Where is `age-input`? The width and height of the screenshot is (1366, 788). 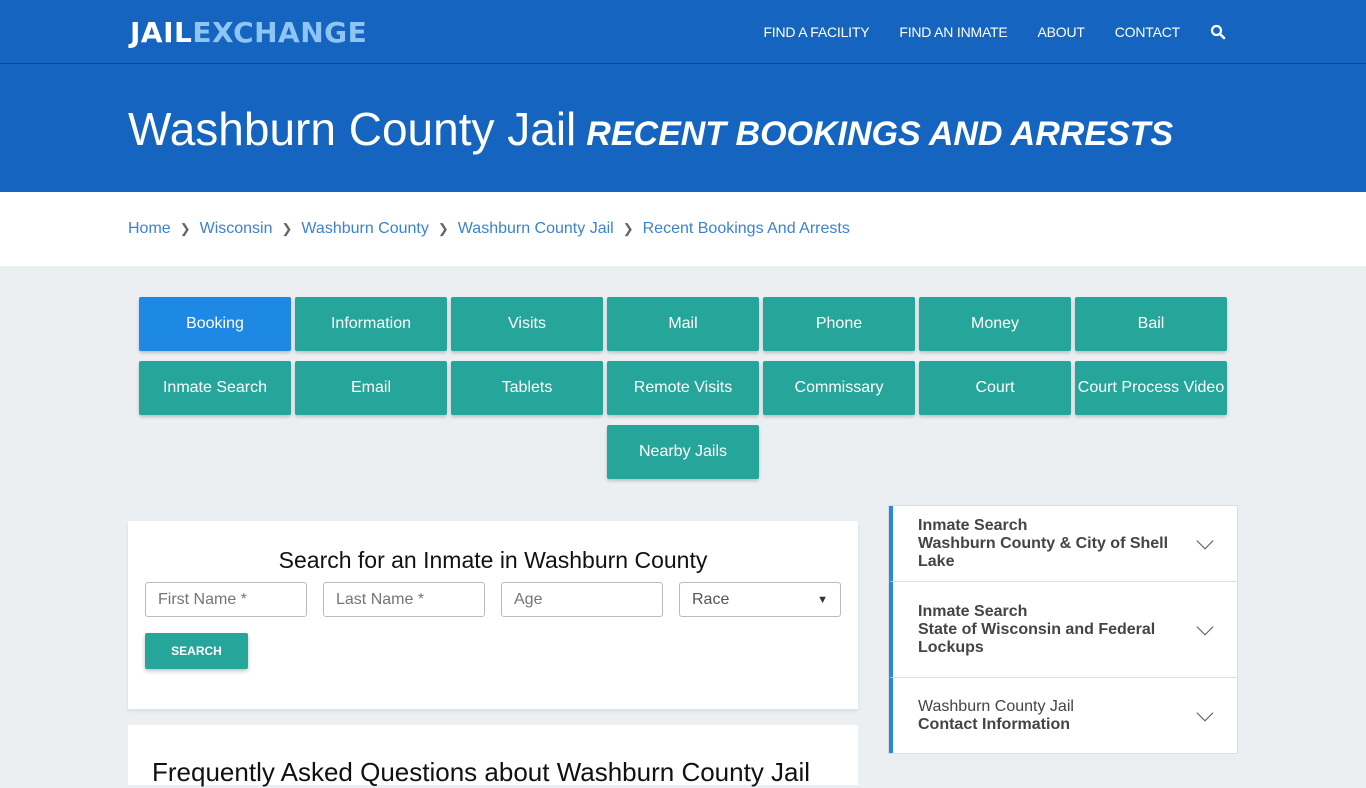 age-input is located at coordinates (582, 599).